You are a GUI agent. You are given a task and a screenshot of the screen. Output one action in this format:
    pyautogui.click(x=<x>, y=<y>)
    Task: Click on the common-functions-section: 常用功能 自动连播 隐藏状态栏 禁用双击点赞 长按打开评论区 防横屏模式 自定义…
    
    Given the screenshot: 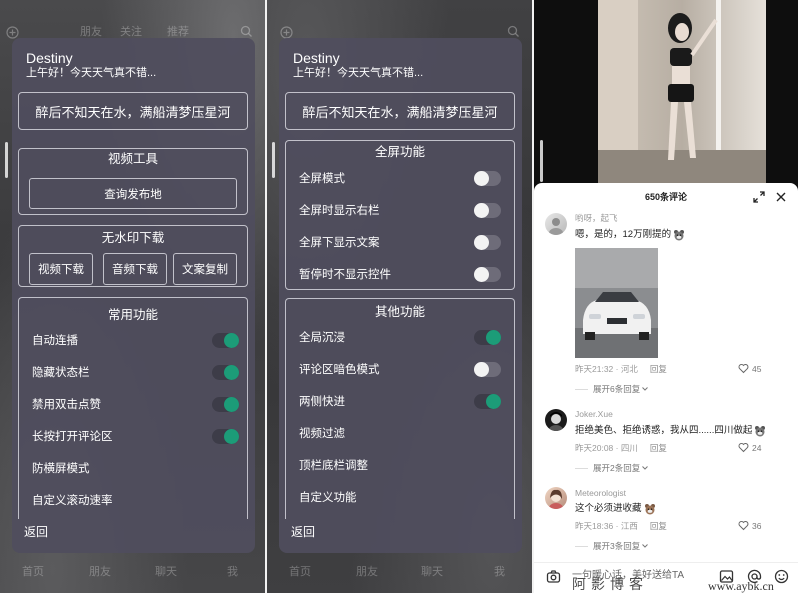 What is the action you would take?
    pyautogui.click(x=133, y=408)
    